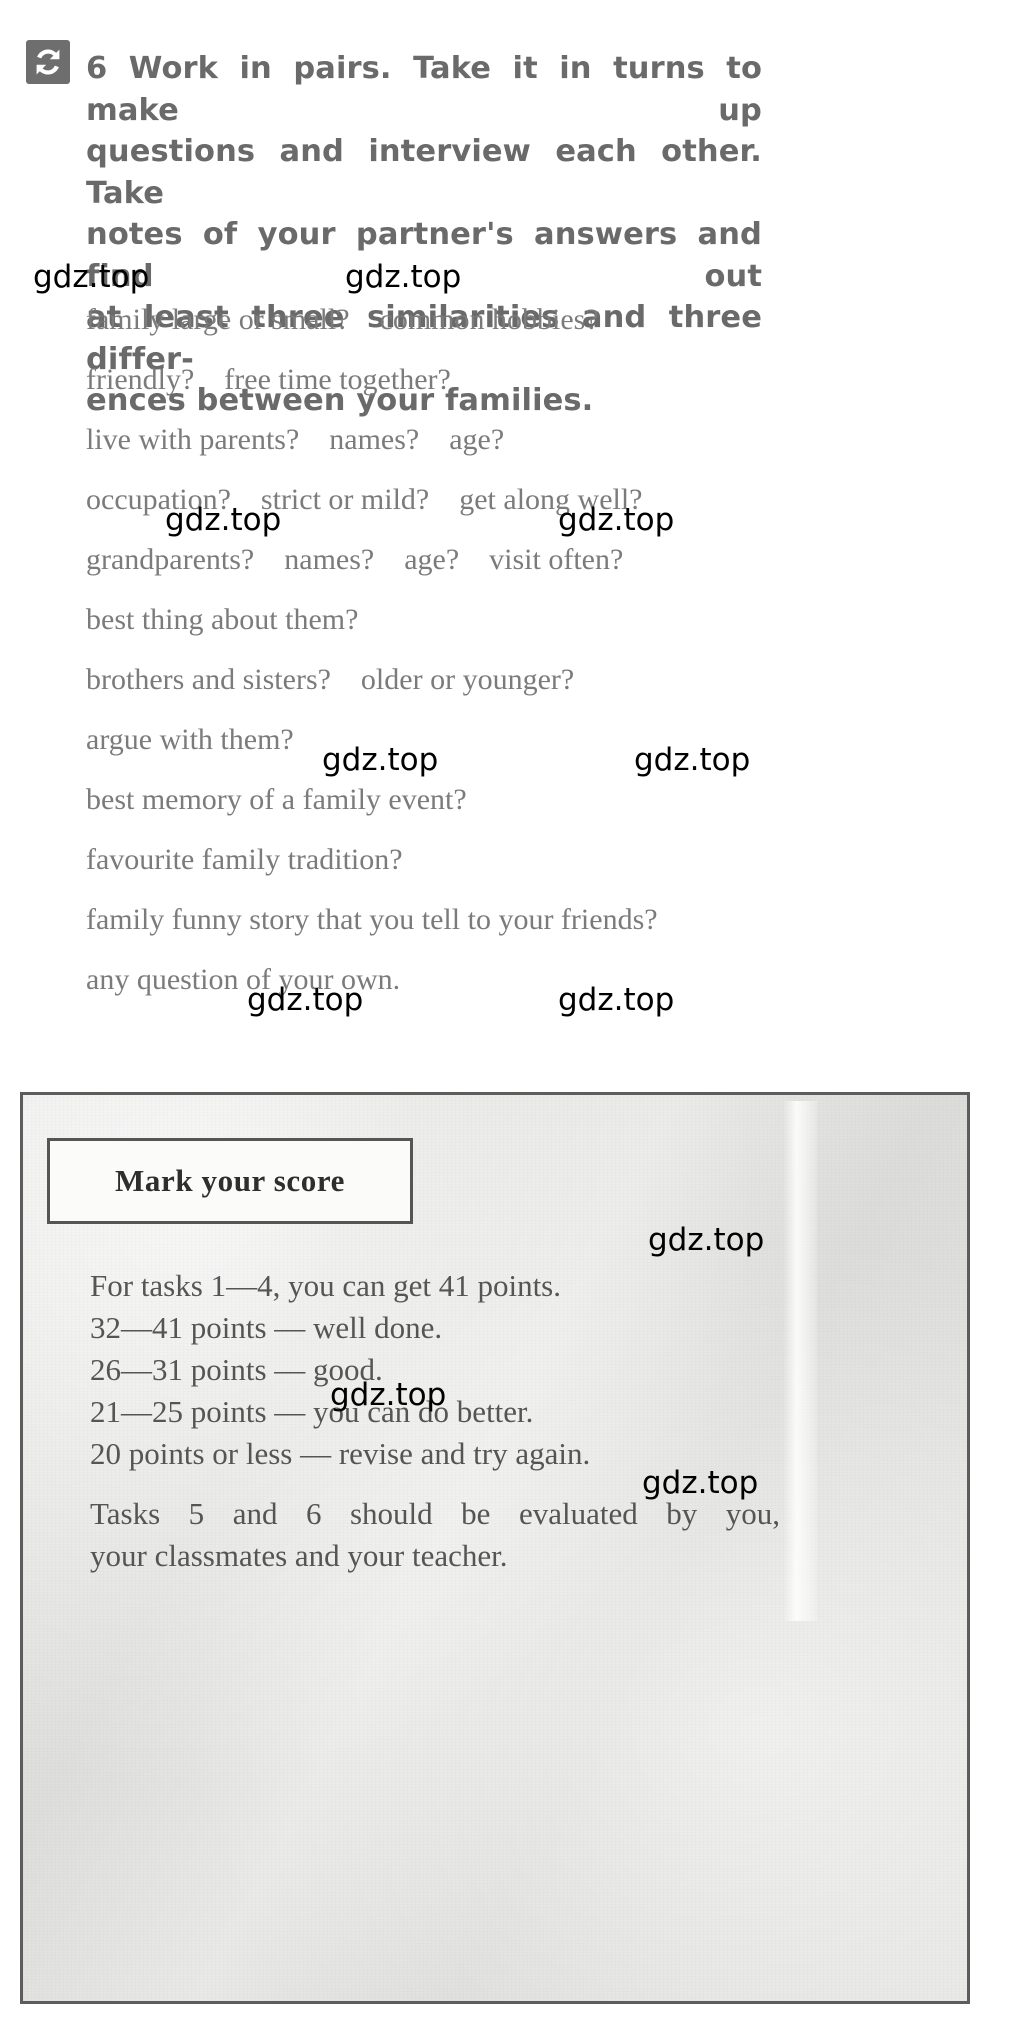 This screenshot has width=1013, height=2034. Describe the element at coordinates (236, 1369) in the screenshot. I see `score-line: 26—31 points — good.` at that location.